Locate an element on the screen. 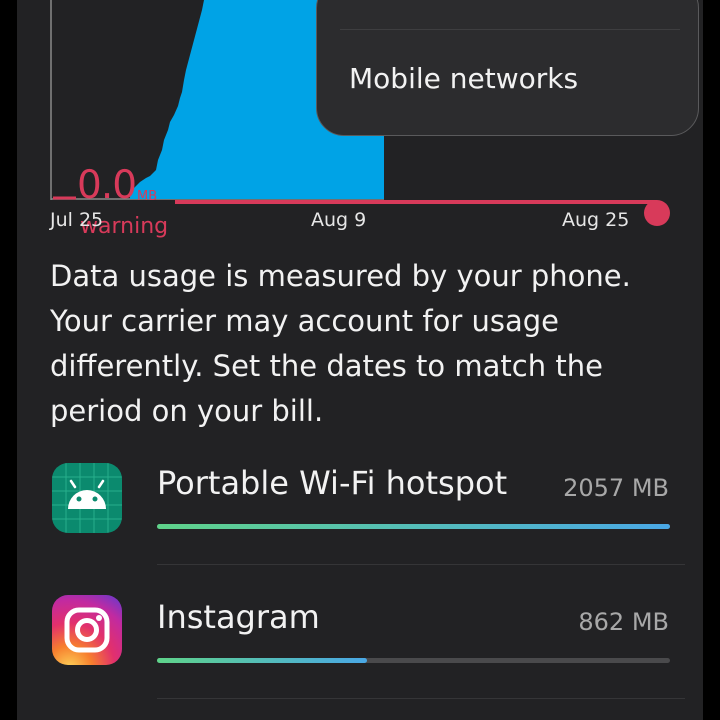  app-name-hotspot: Portable Wi-Fi hotspot is located at coordinates (332, 483).